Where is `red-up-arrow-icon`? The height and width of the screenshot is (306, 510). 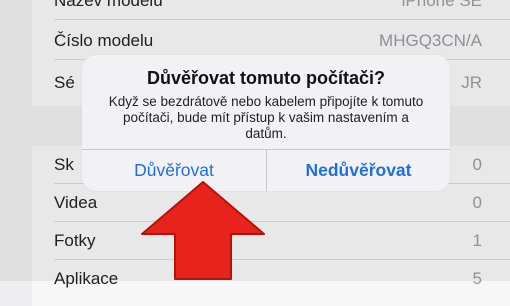 red-up-arrow-icon is located at coordinates (203, 230).